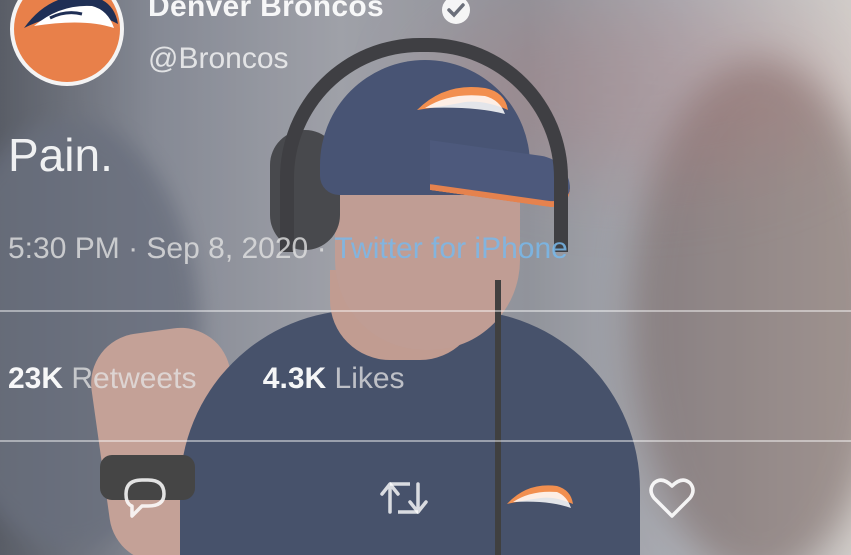 The width and height of the screenshot is (851, 555). I want to click on account-name: Denver Broncos, so click(266, 12).